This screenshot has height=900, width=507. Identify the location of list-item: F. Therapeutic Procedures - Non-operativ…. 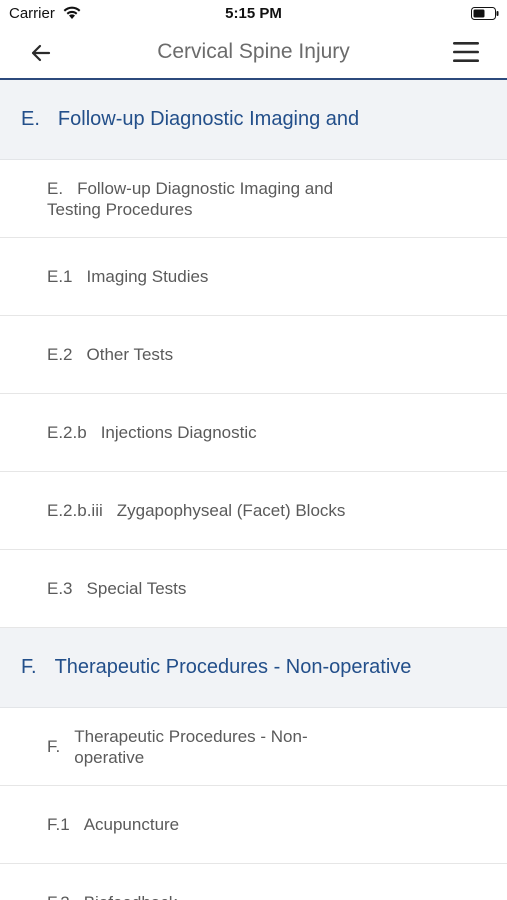
(253, 747).